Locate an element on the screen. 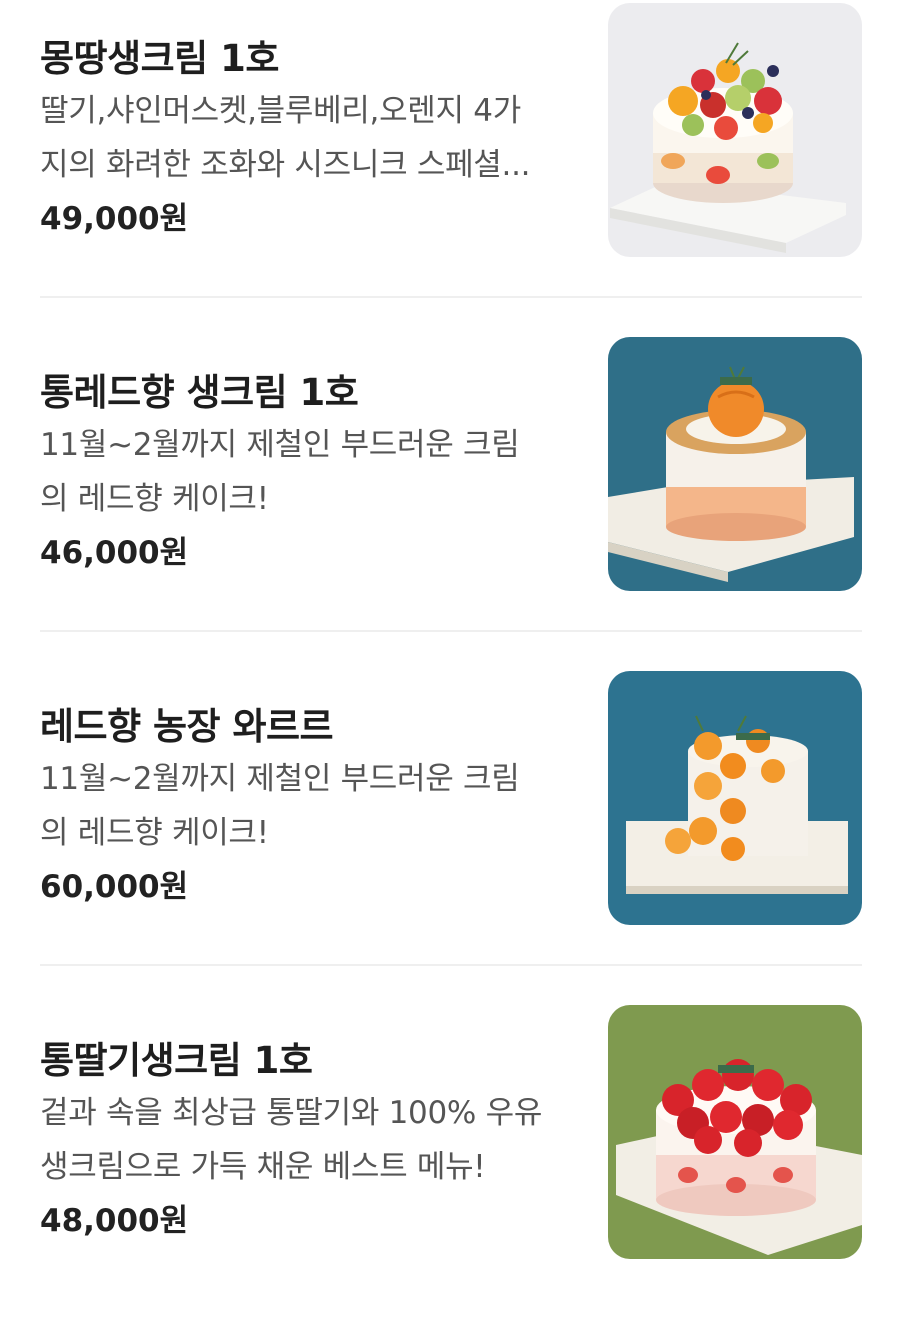  strawberry-cake-image is located at coordinates (735, 1132).